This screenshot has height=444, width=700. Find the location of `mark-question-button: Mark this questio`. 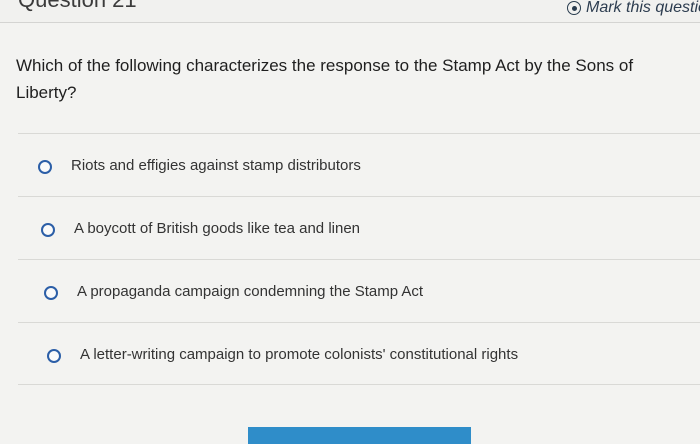

mark-question-button: Mark this questio is located at coordinates (633, 8).